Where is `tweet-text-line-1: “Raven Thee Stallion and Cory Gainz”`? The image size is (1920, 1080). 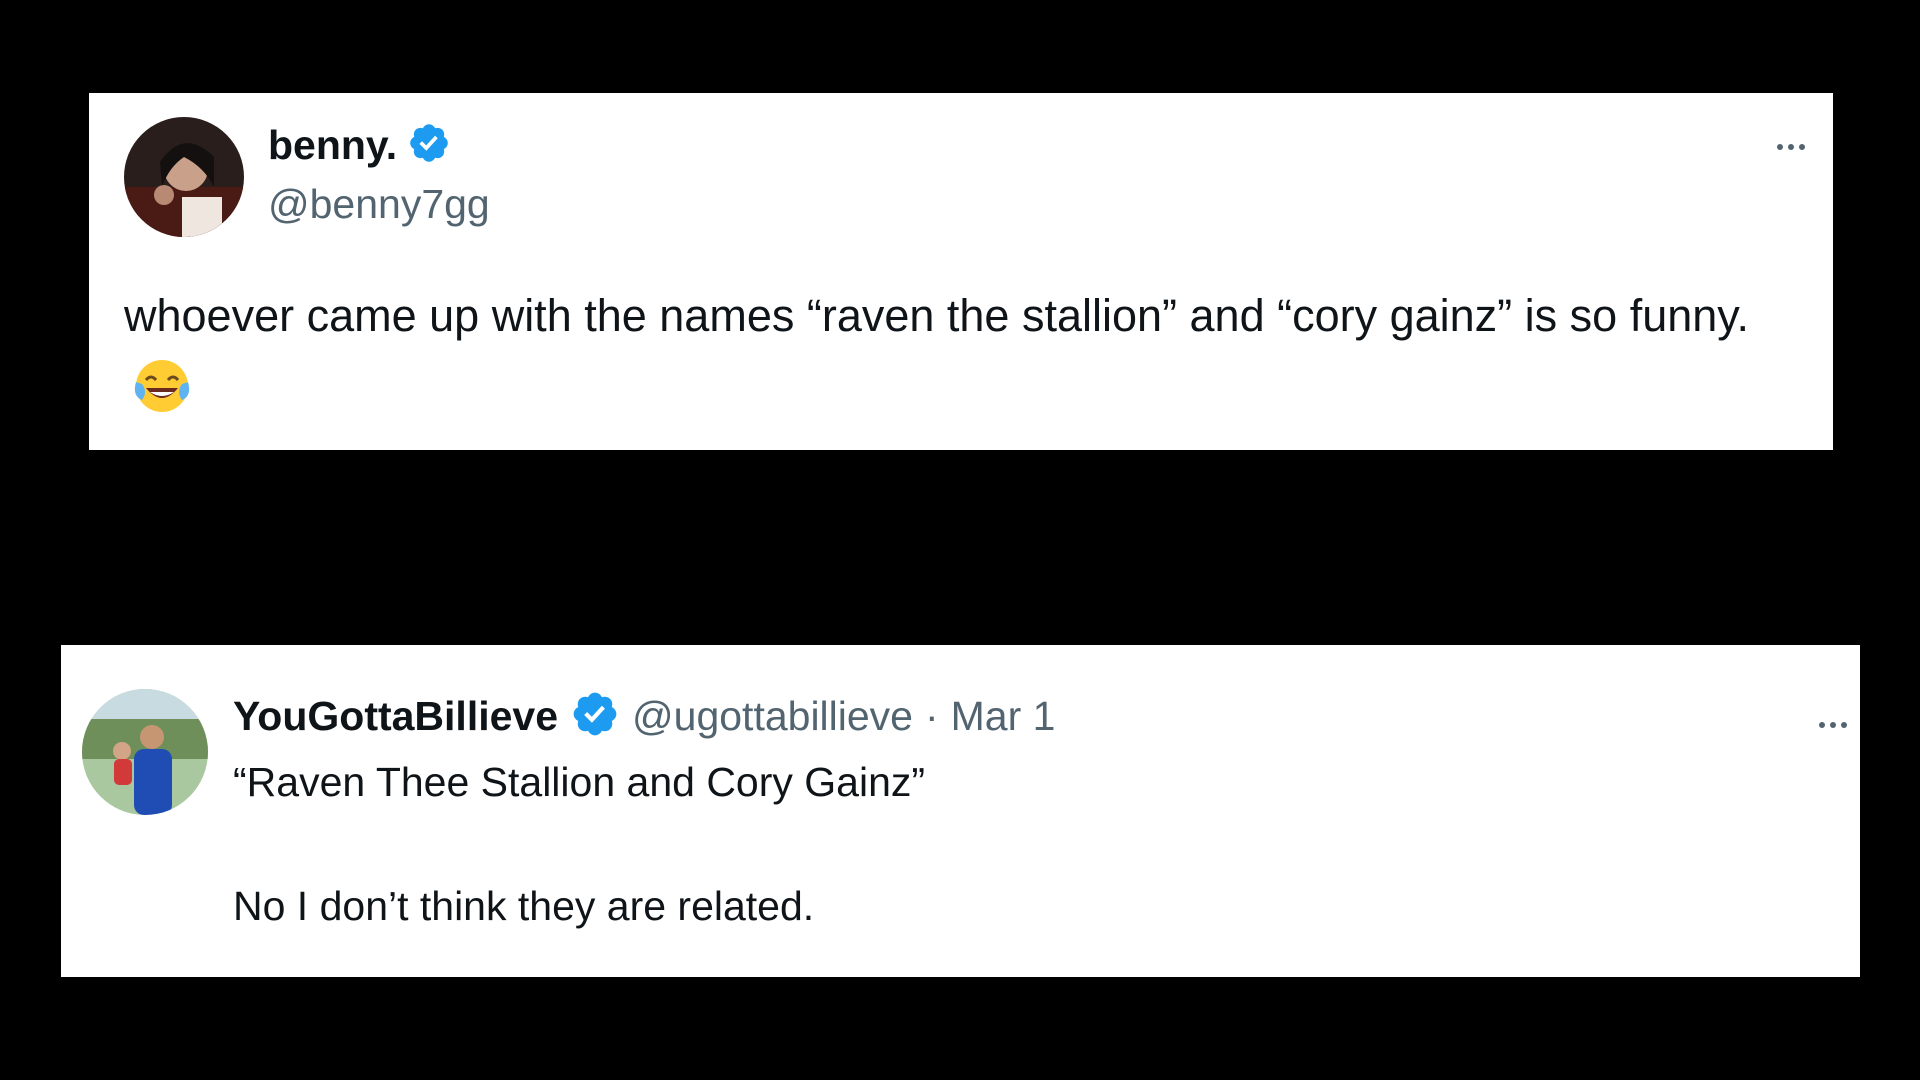
tweet-text-line-1: “Raven Thee Stallion and Cory Gainz” is located at coordinates (579, 782).